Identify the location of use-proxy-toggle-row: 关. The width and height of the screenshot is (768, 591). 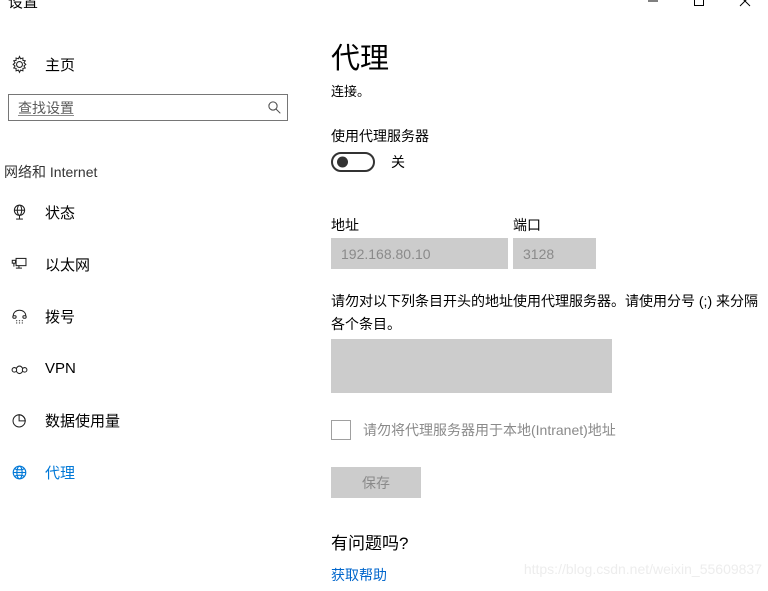
(368, 162).